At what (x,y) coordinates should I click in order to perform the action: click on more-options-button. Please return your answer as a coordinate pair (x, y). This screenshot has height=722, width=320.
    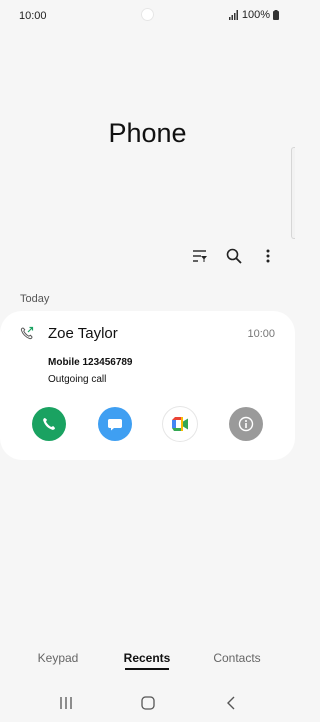
    Looking at the image, I should click on (268, 256).